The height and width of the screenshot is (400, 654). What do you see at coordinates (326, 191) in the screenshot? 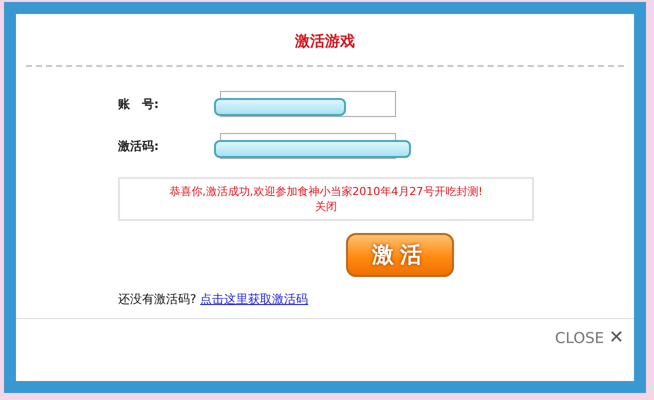
I see `success-message: 恭喜你,激活成功,欢迎参加食神小当家2010年4月27号开吃封测!` at bounding box center [326, 191].